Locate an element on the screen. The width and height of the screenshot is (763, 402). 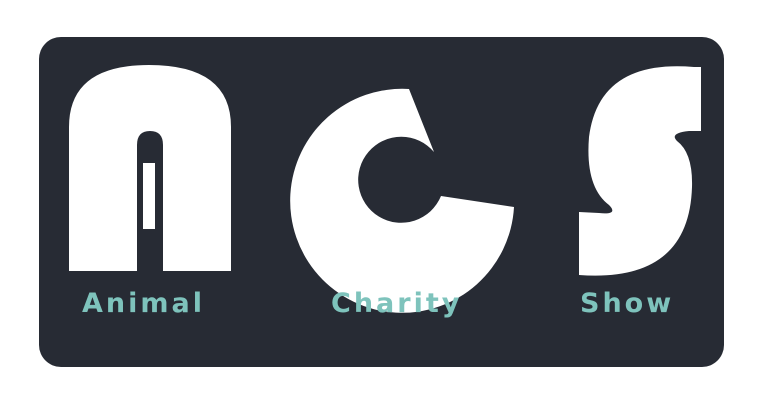
caption-show: Show is located at coordinates (627, 303).